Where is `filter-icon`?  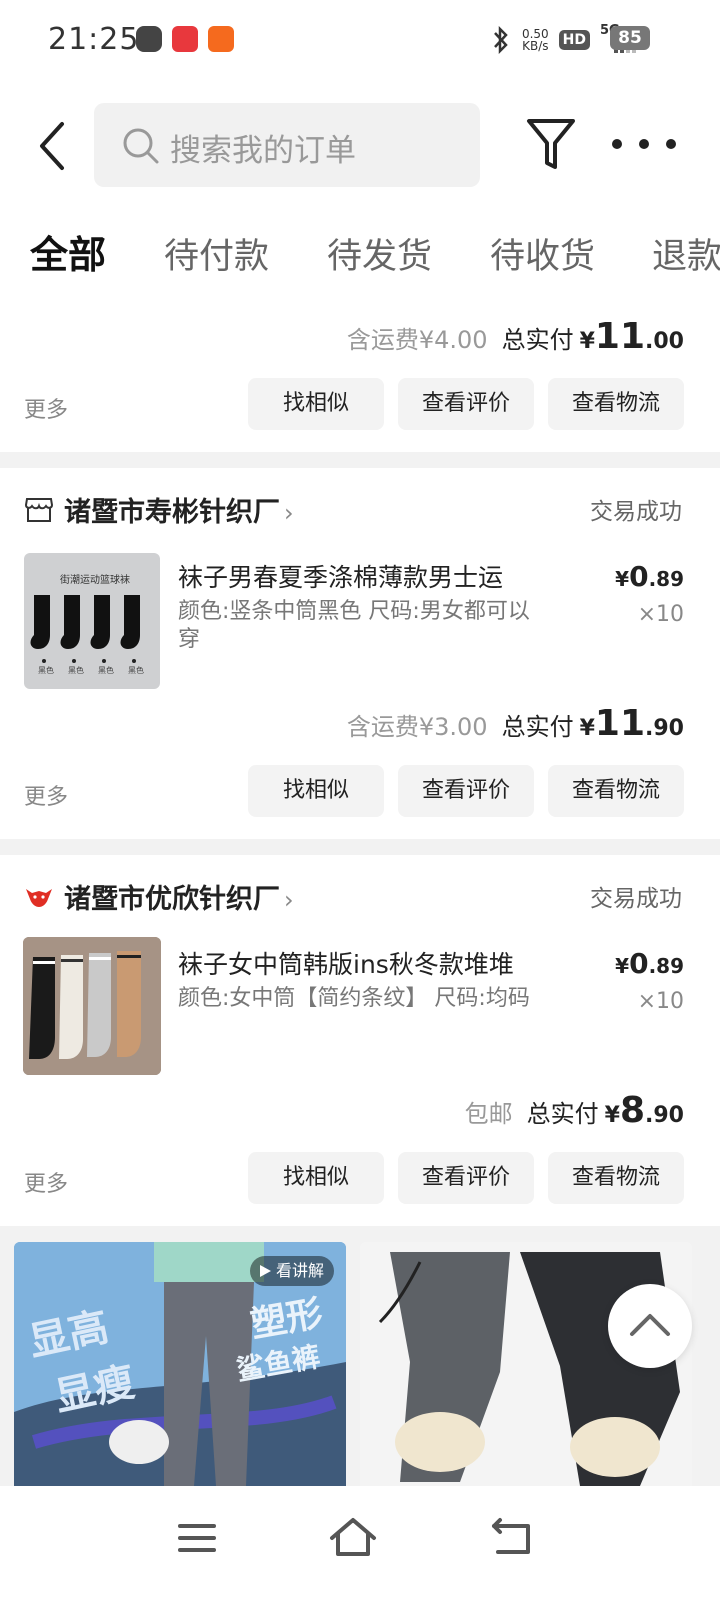 filter-icon is located at coordinates (551, 144).